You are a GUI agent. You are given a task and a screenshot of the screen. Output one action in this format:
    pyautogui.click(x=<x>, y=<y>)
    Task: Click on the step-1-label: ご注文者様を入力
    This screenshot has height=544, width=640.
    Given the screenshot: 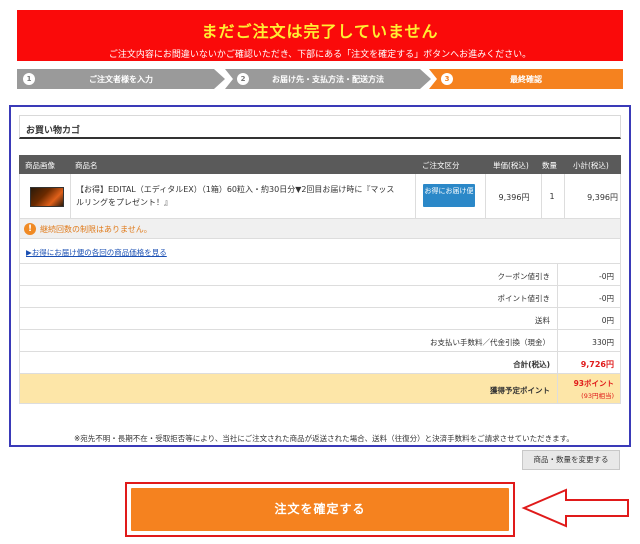 What is the action you would take?
    pyautogui.click(x=121, y=79)
    